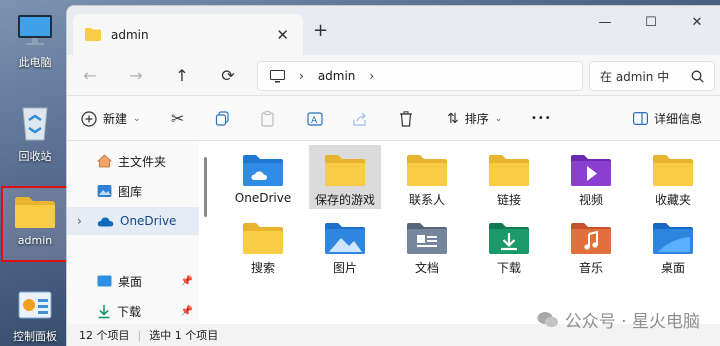 The width and height of the screenshot is (720, 346). I want to click on desktop-icon-this-pc: 此电脑, so click(35, 40).